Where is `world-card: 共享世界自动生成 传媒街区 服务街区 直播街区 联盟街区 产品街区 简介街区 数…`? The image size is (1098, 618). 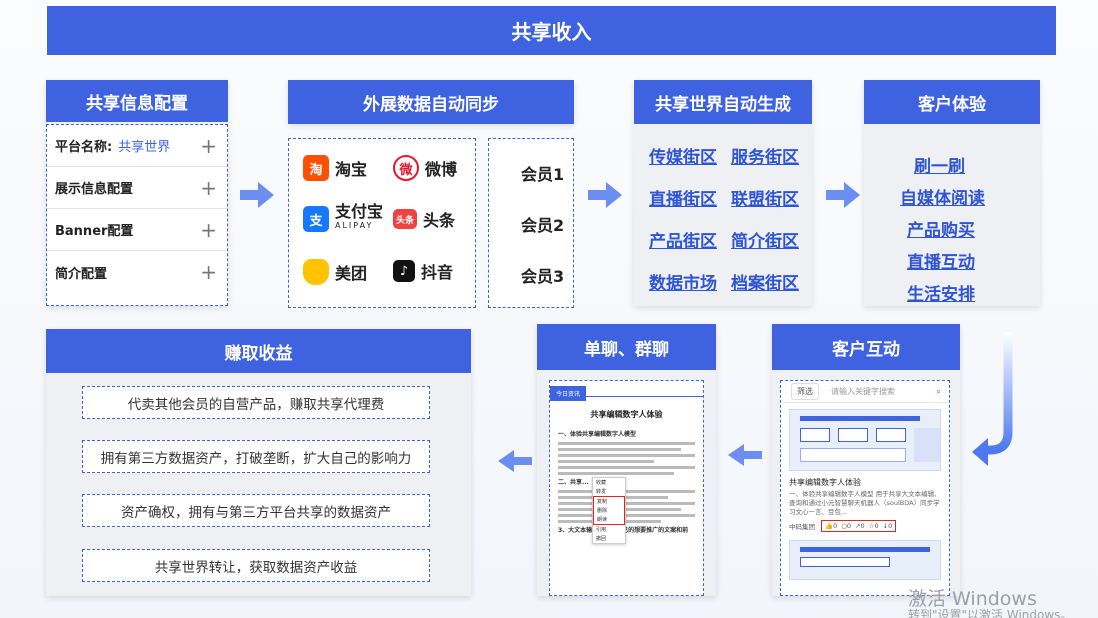 world-card: 共享世界自动生成 传媒街区 服务街区 直播街区 联盟街区 产品街区 简介街区 数… is located at coordinates (723, 193).